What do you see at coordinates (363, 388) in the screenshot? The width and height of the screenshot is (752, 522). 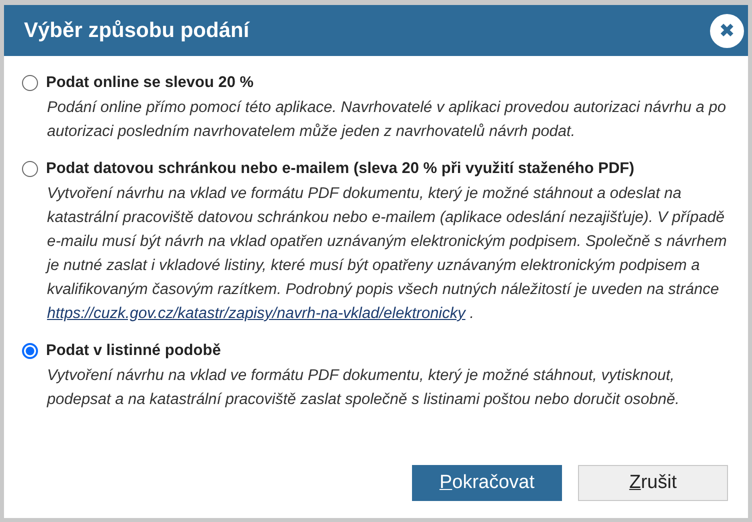 I see `option-description: Vytvoření návrhu na vklad ve formátu PDF dokumentu, který je možné stáhnout, vytisknout, podepsat a na katastrální pracoviště zaslat společně s listinami poštou nebo doručit osobně.` at bounding box center [363, 388].